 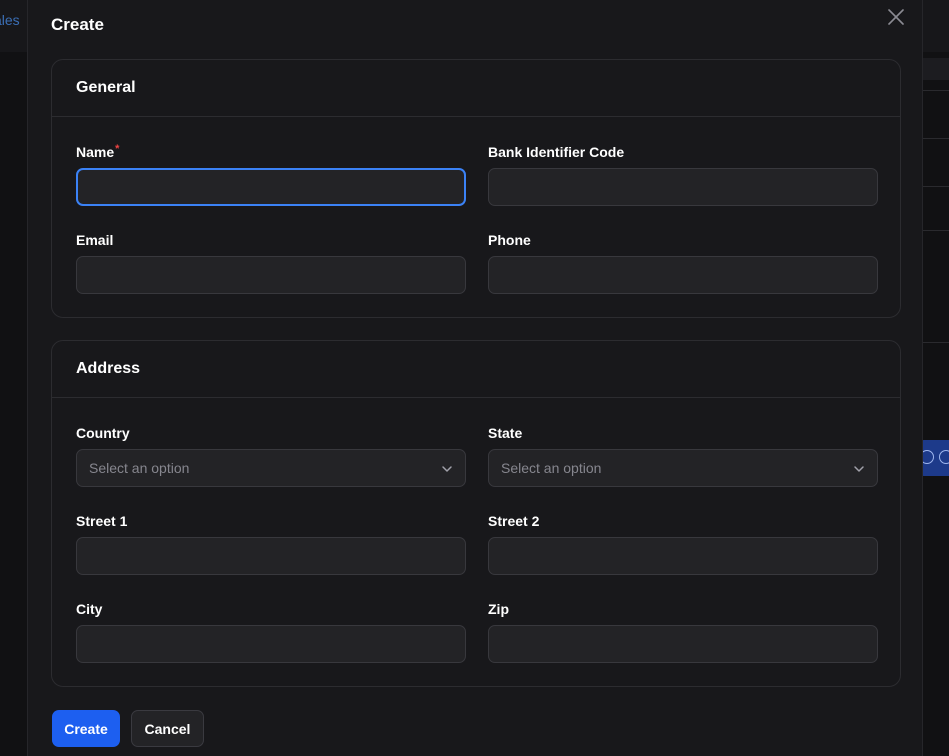 I want to click on close-button, so click(x=896, y=17).